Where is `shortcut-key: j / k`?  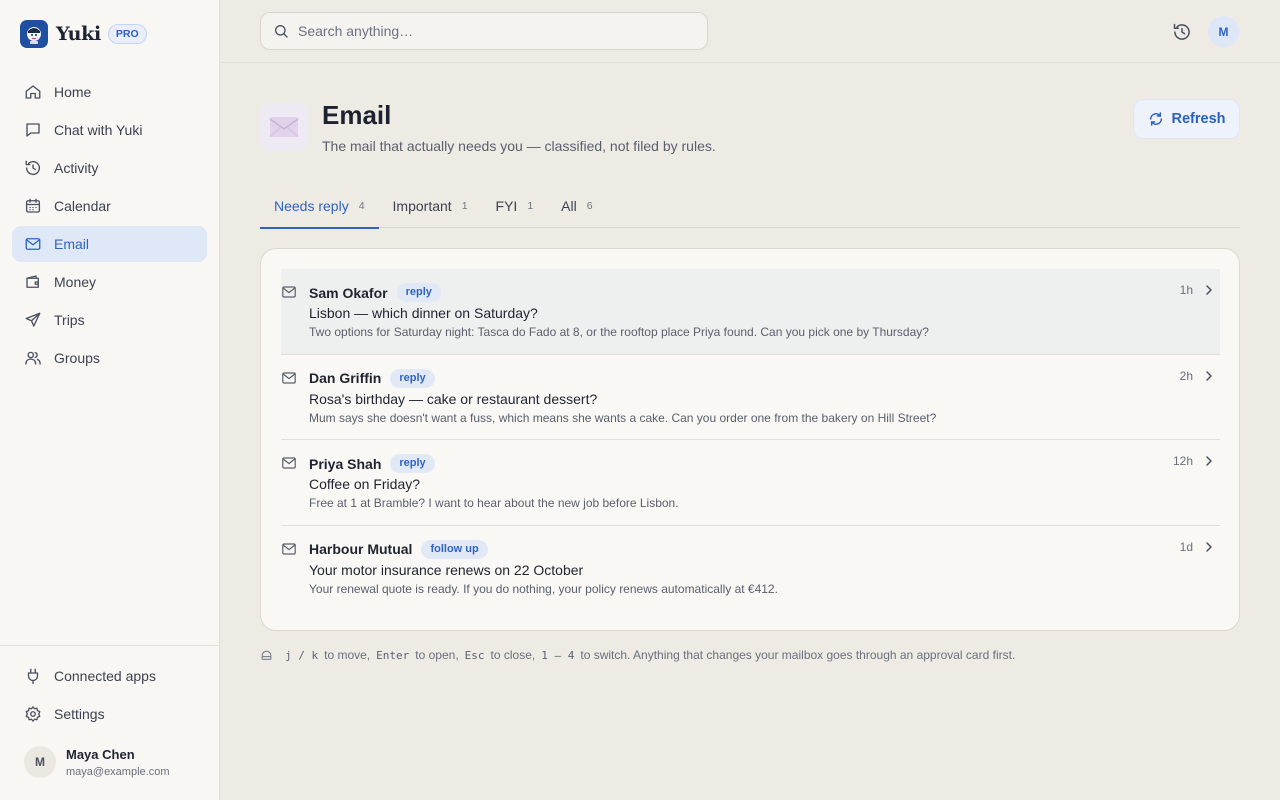
shortcut-key: j / k is located at coordinates (302, 655).